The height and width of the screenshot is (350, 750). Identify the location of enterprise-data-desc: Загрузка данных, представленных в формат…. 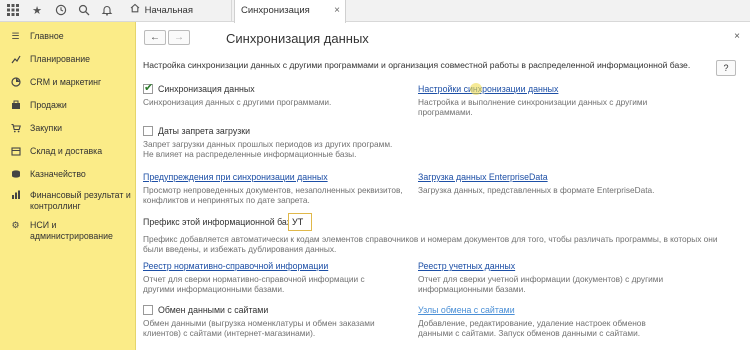
(536, 190).